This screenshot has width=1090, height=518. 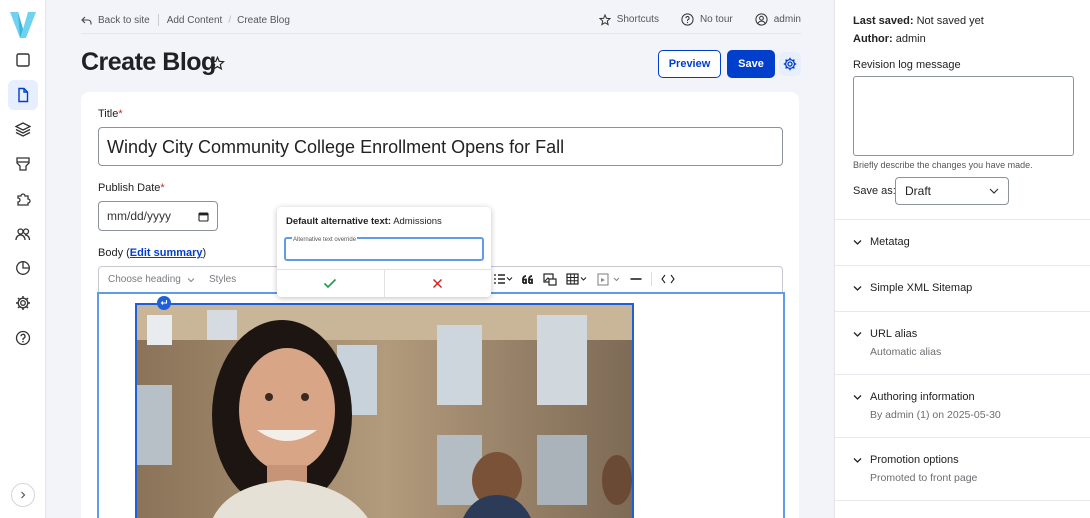 What do you see at coordinates (609, 279) in the screenshot?
I see `media-icon` at bounding box center [609, 279].